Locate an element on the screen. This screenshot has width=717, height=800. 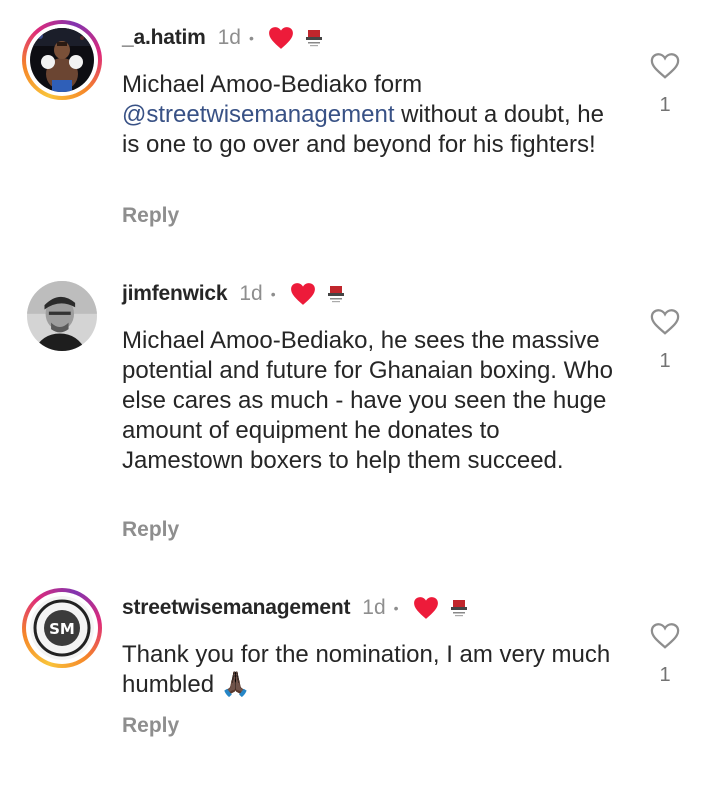
comment-username: streetwisemanagement is located at coordinates (236, 608).